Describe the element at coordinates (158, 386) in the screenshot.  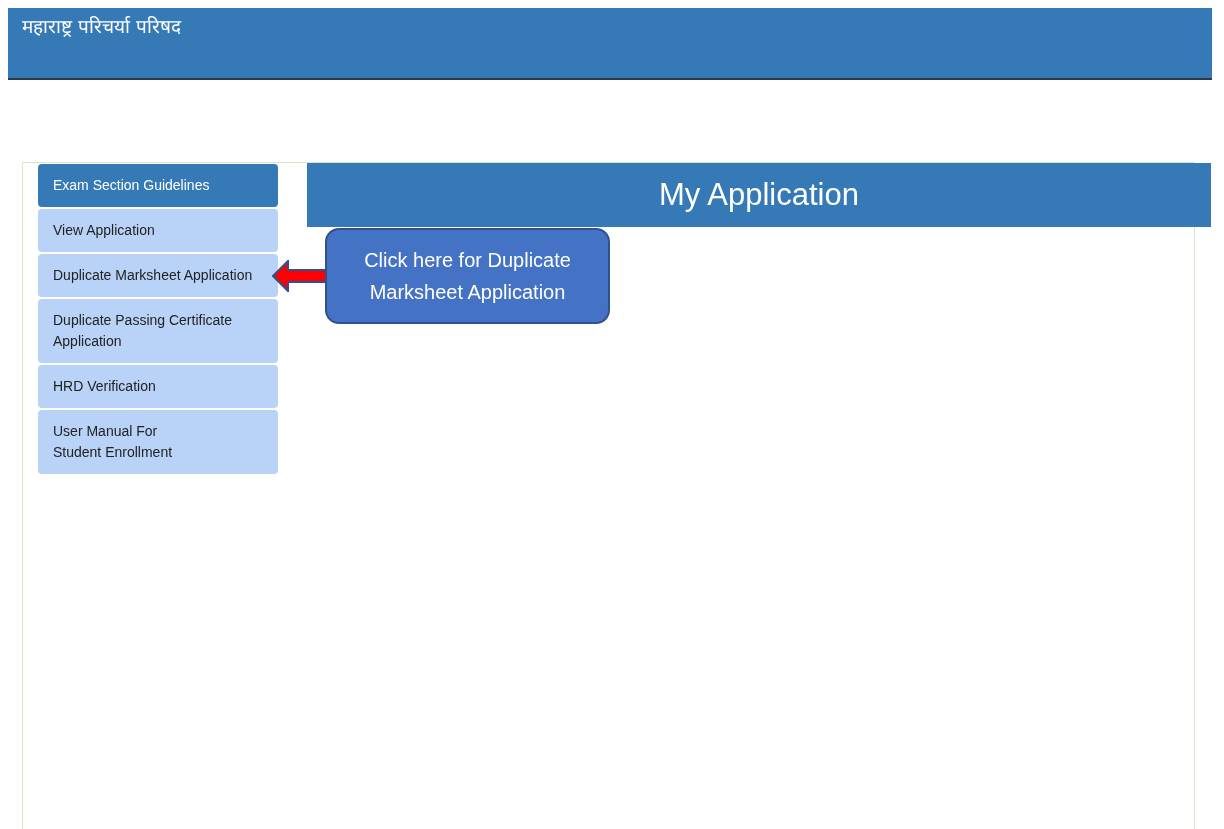
I see `sidebar-item: HRD Verification` at that location.